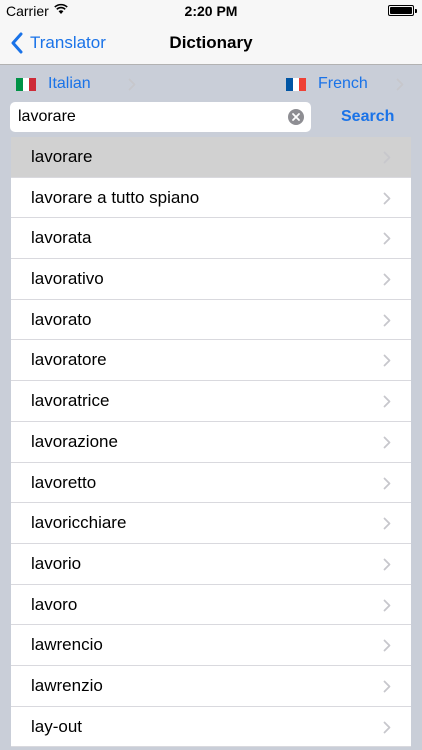 This screenshot has width=422, height=750. What do you see at coordinates (68, 42) in the screenshot?
I see `back-button-label: Translator` at bounding box center [68, 42].